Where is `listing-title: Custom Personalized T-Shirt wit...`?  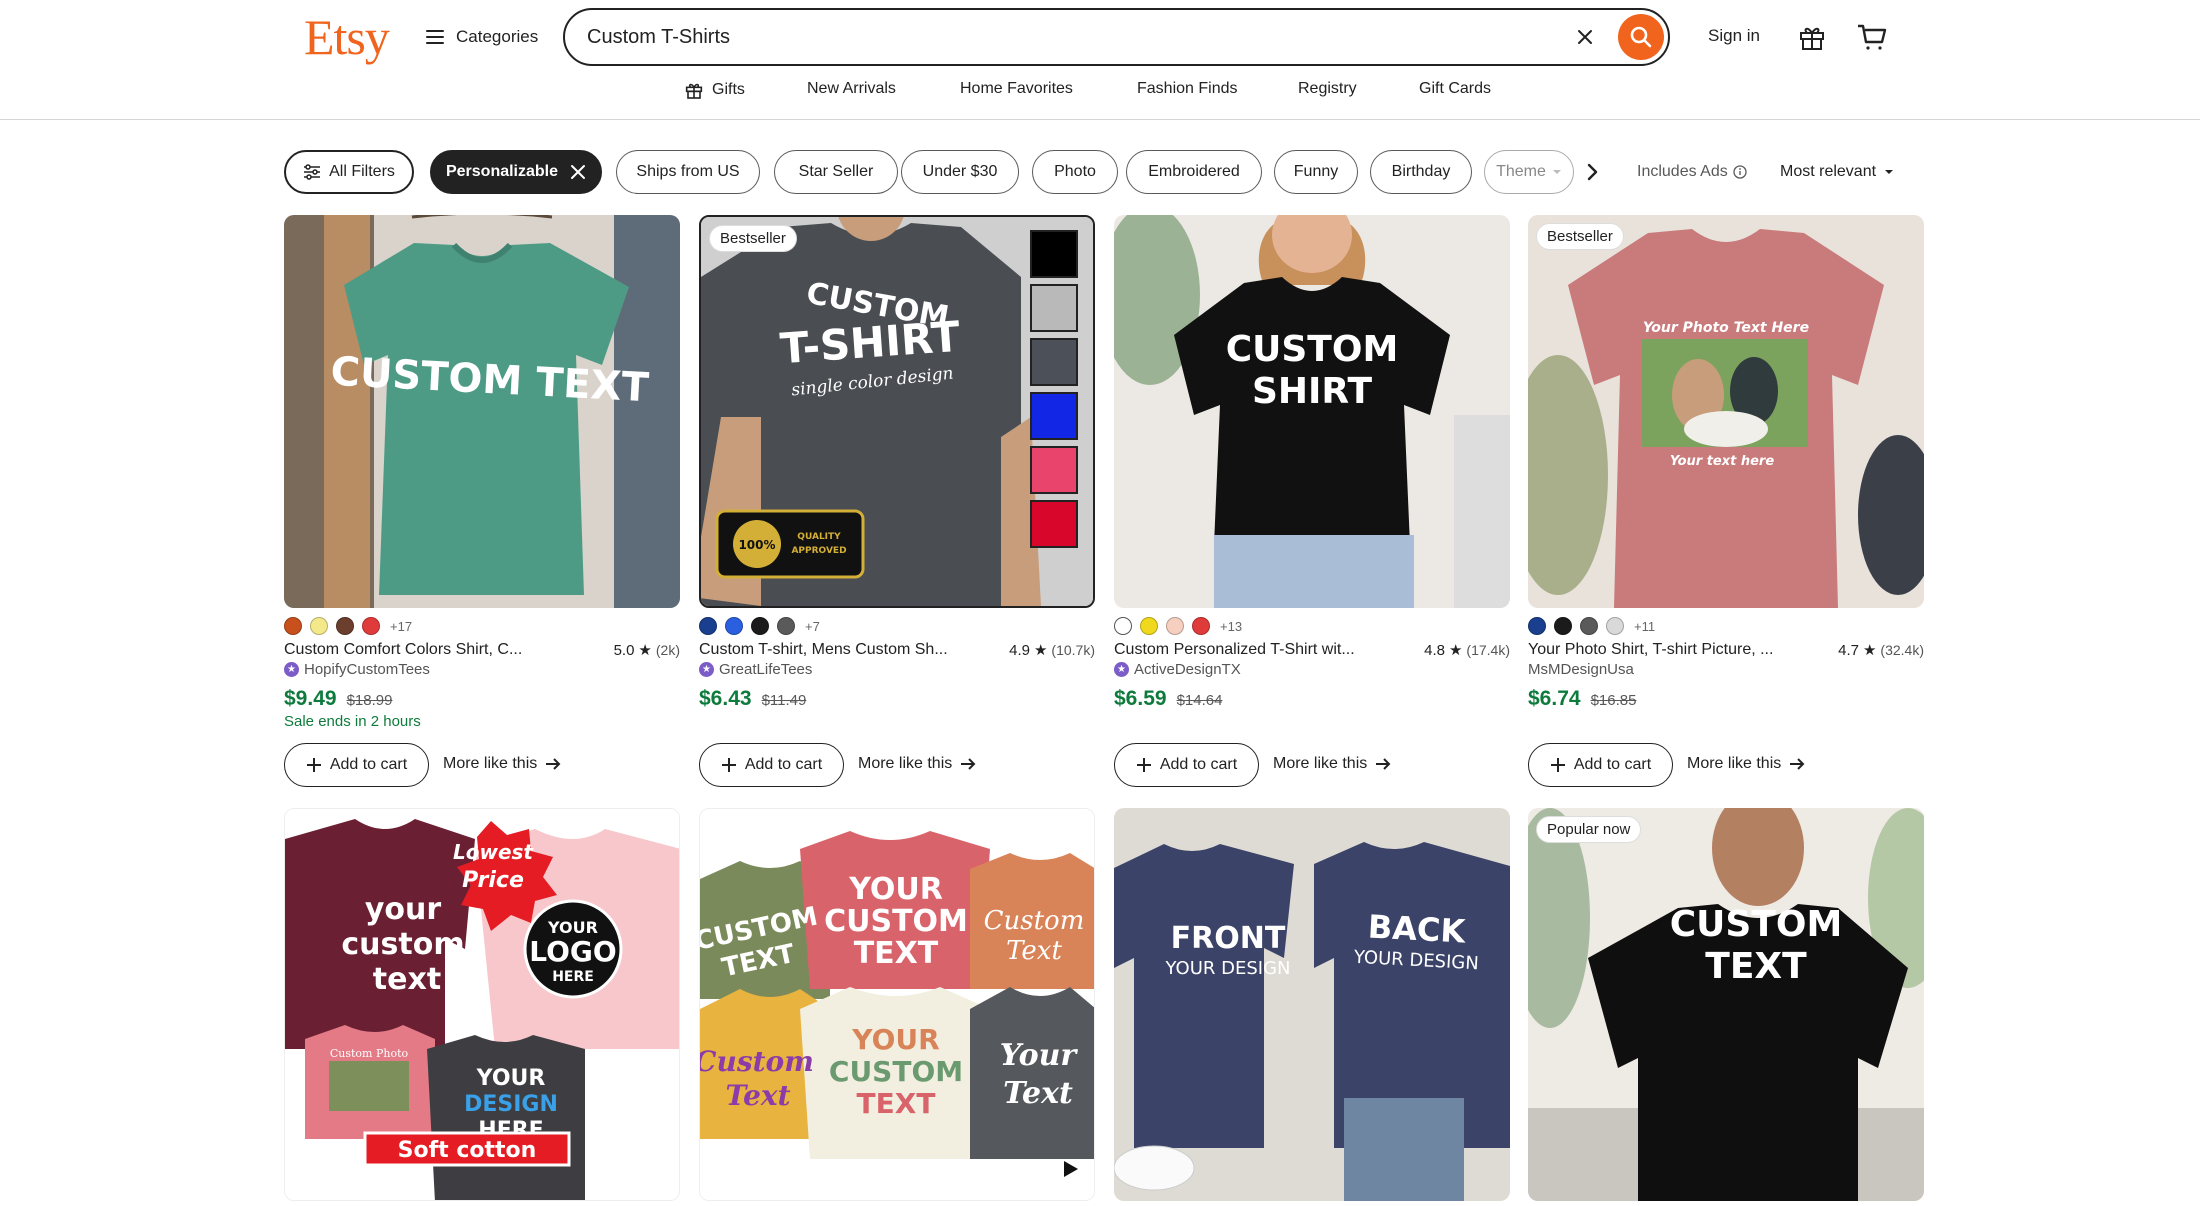
listing-title: Custom Personalized T-Shirt wit... is located at coordinates (1259, 650).